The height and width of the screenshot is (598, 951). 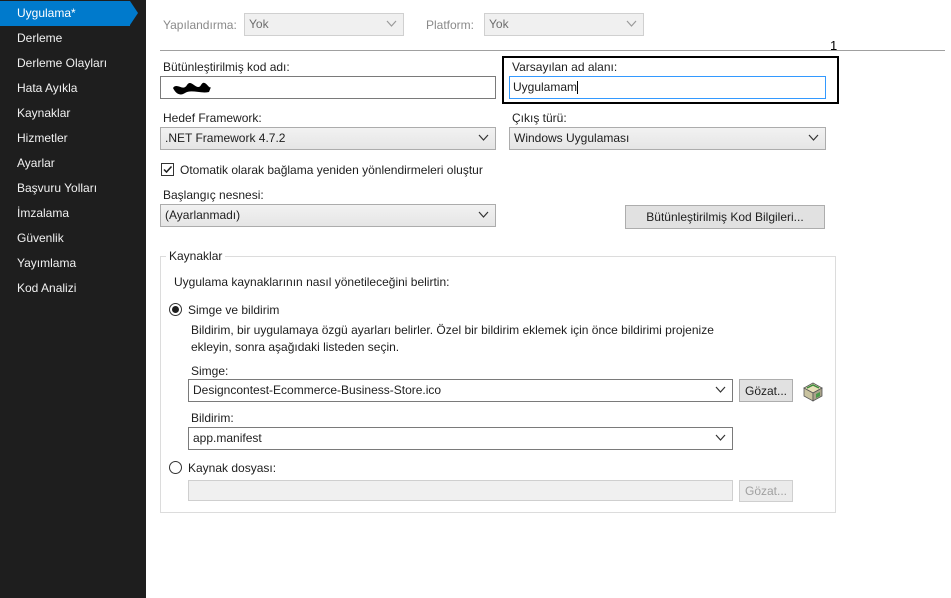 What do you see at coordinates (232, 468) in the screenshot?
I see `resource-file-option-label: Kaynak dosyası:` at bounding box center [232, 468].